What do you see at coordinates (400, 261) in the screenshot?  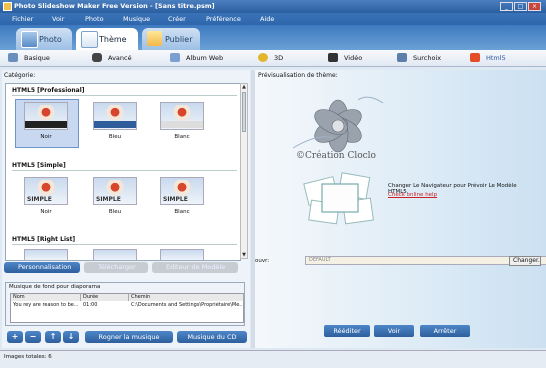 I see `browser-row: ouvr: DEFAULT Changer.` at bounding box center [400, 261].